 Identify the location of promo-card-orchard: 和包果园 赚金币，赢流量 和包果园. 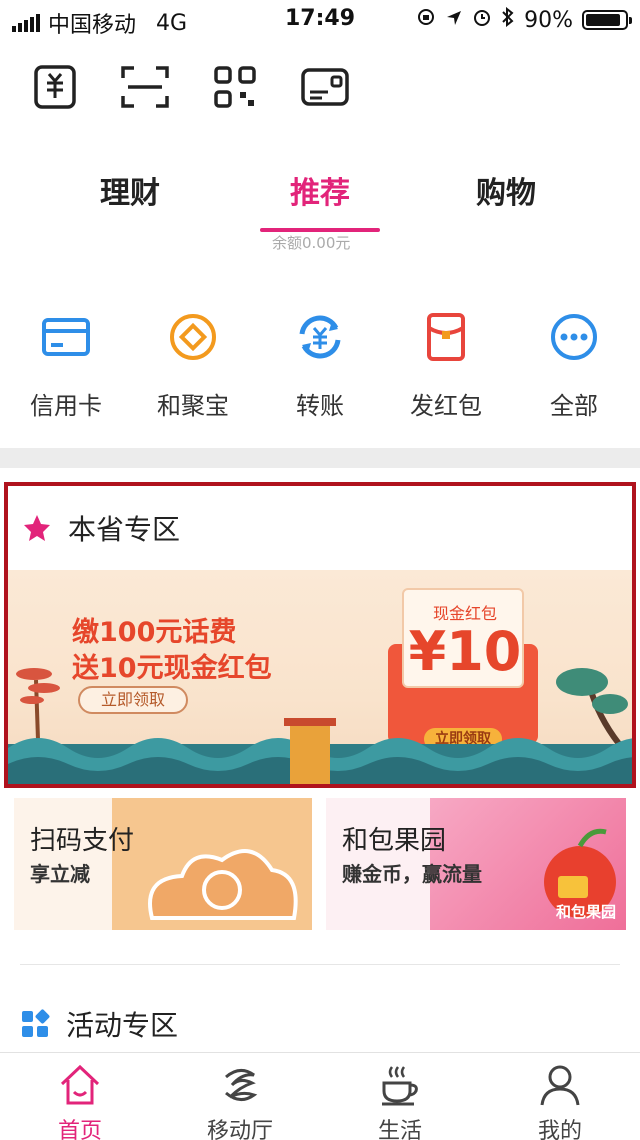
(476, 864).